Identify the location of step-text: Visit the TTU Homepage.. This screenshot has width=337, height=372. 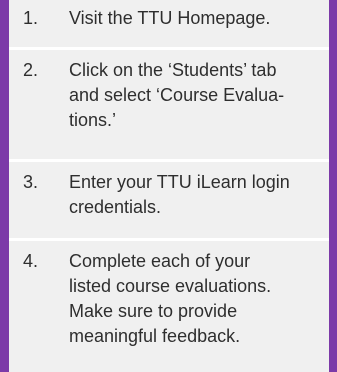
(170, 18).